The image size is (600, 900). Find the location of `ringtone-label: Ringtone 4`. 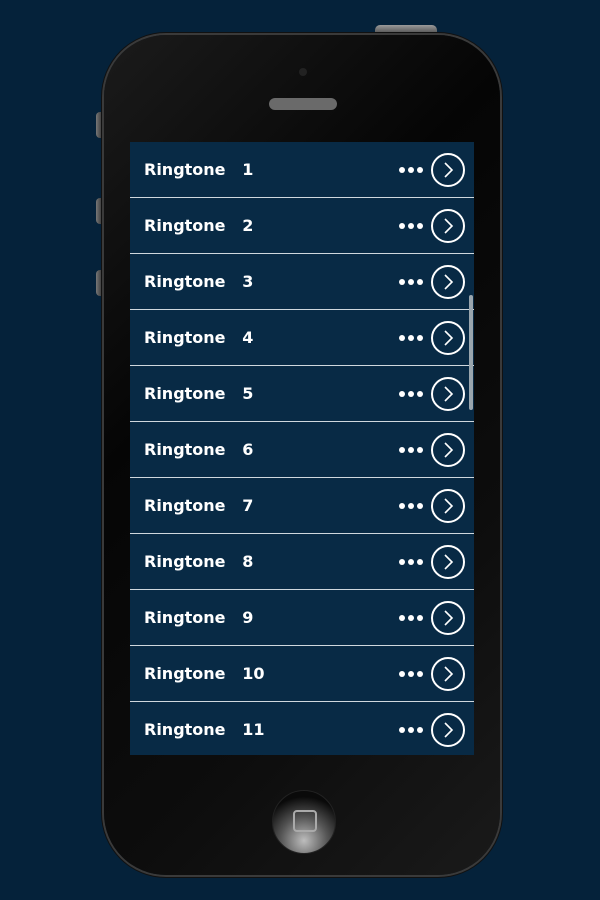

ringtone-label: Ringtone 4 is located at coordinates (199, 337).